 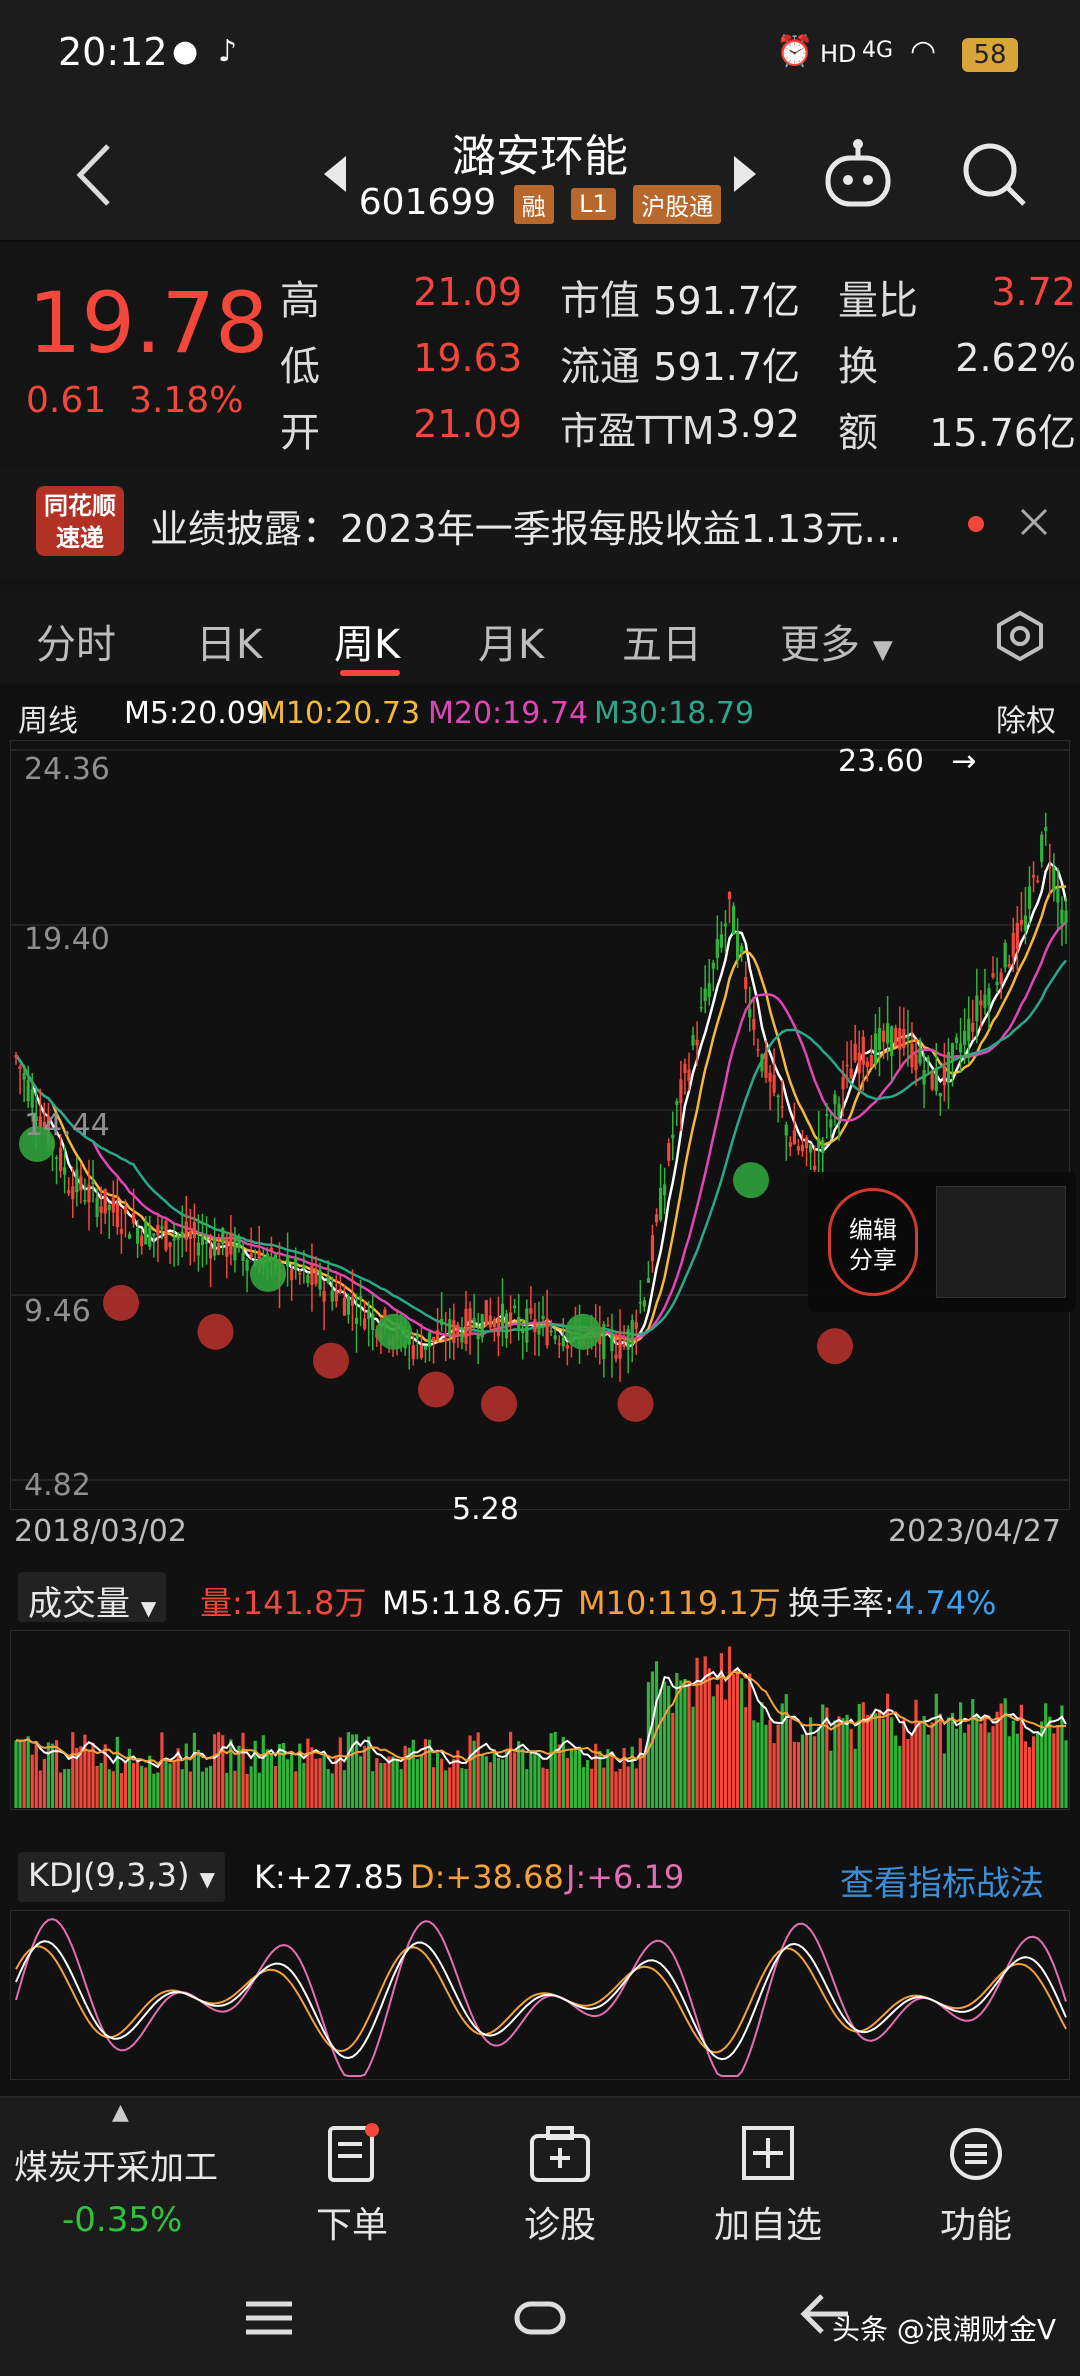 What do you see at coordinates (1015, 358) in the screenshot?
I see `turnover-value: 2.62%` at bounding box center [1015, 358].